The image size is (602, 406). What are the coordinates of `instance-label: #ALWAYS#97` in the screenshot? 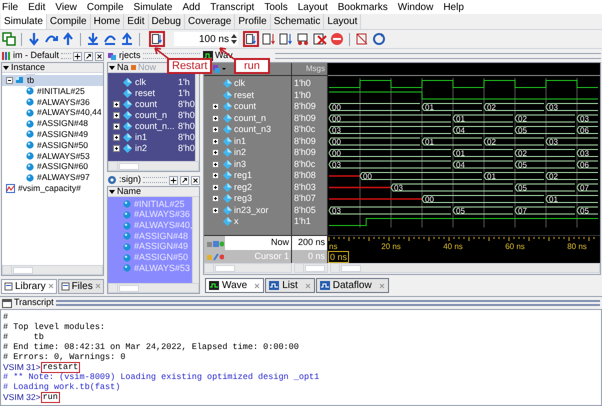 It's located at (63, 177).